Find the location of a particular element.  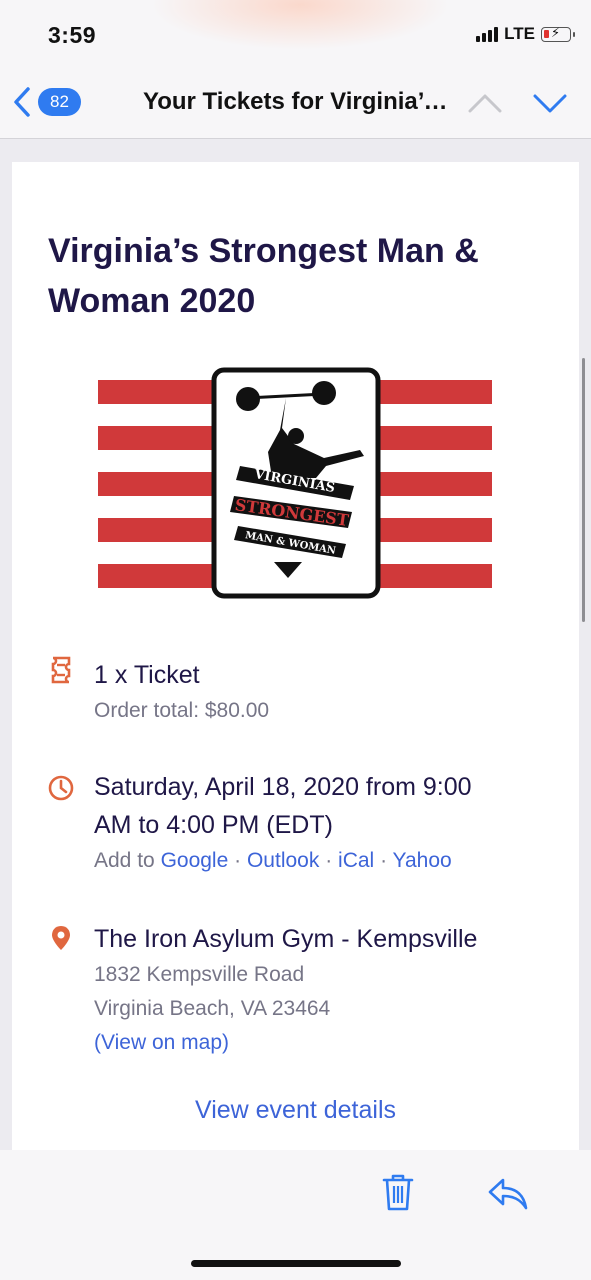

previous-message-button is located at coordinates (485, 103).